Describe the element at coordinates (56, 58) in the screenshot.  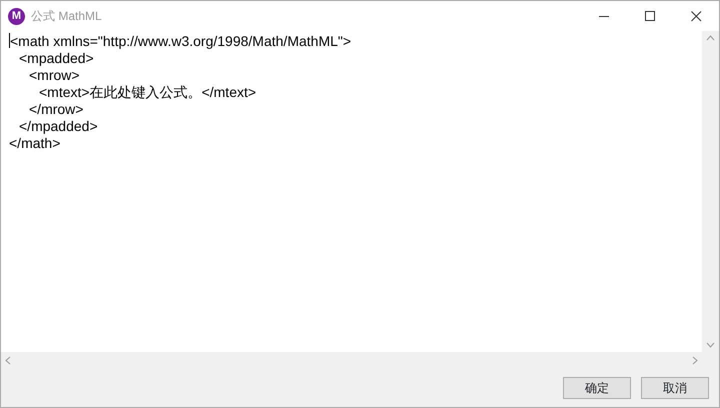
I see `code-line: <mpadded>` at that location.